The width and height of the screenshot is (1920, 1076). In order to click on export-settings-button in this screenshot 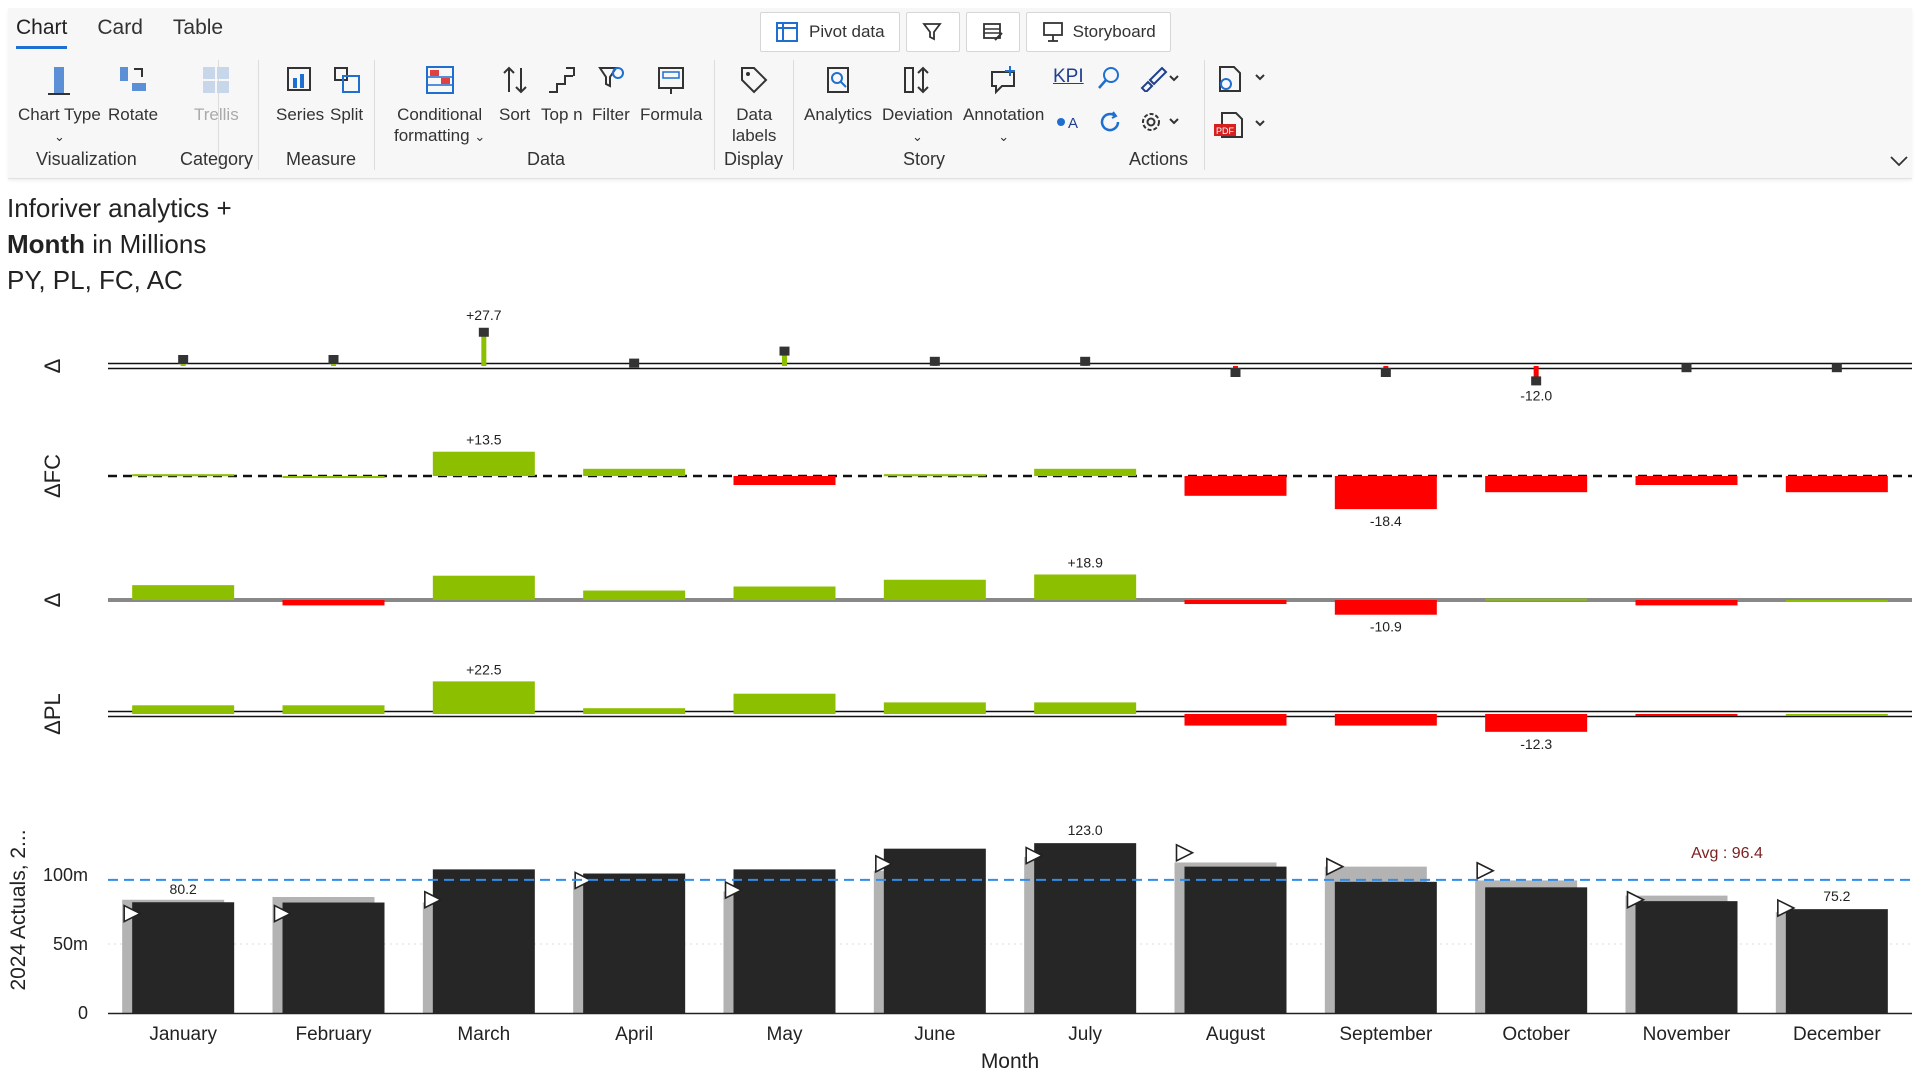, I will do `click(1240, 81)`.